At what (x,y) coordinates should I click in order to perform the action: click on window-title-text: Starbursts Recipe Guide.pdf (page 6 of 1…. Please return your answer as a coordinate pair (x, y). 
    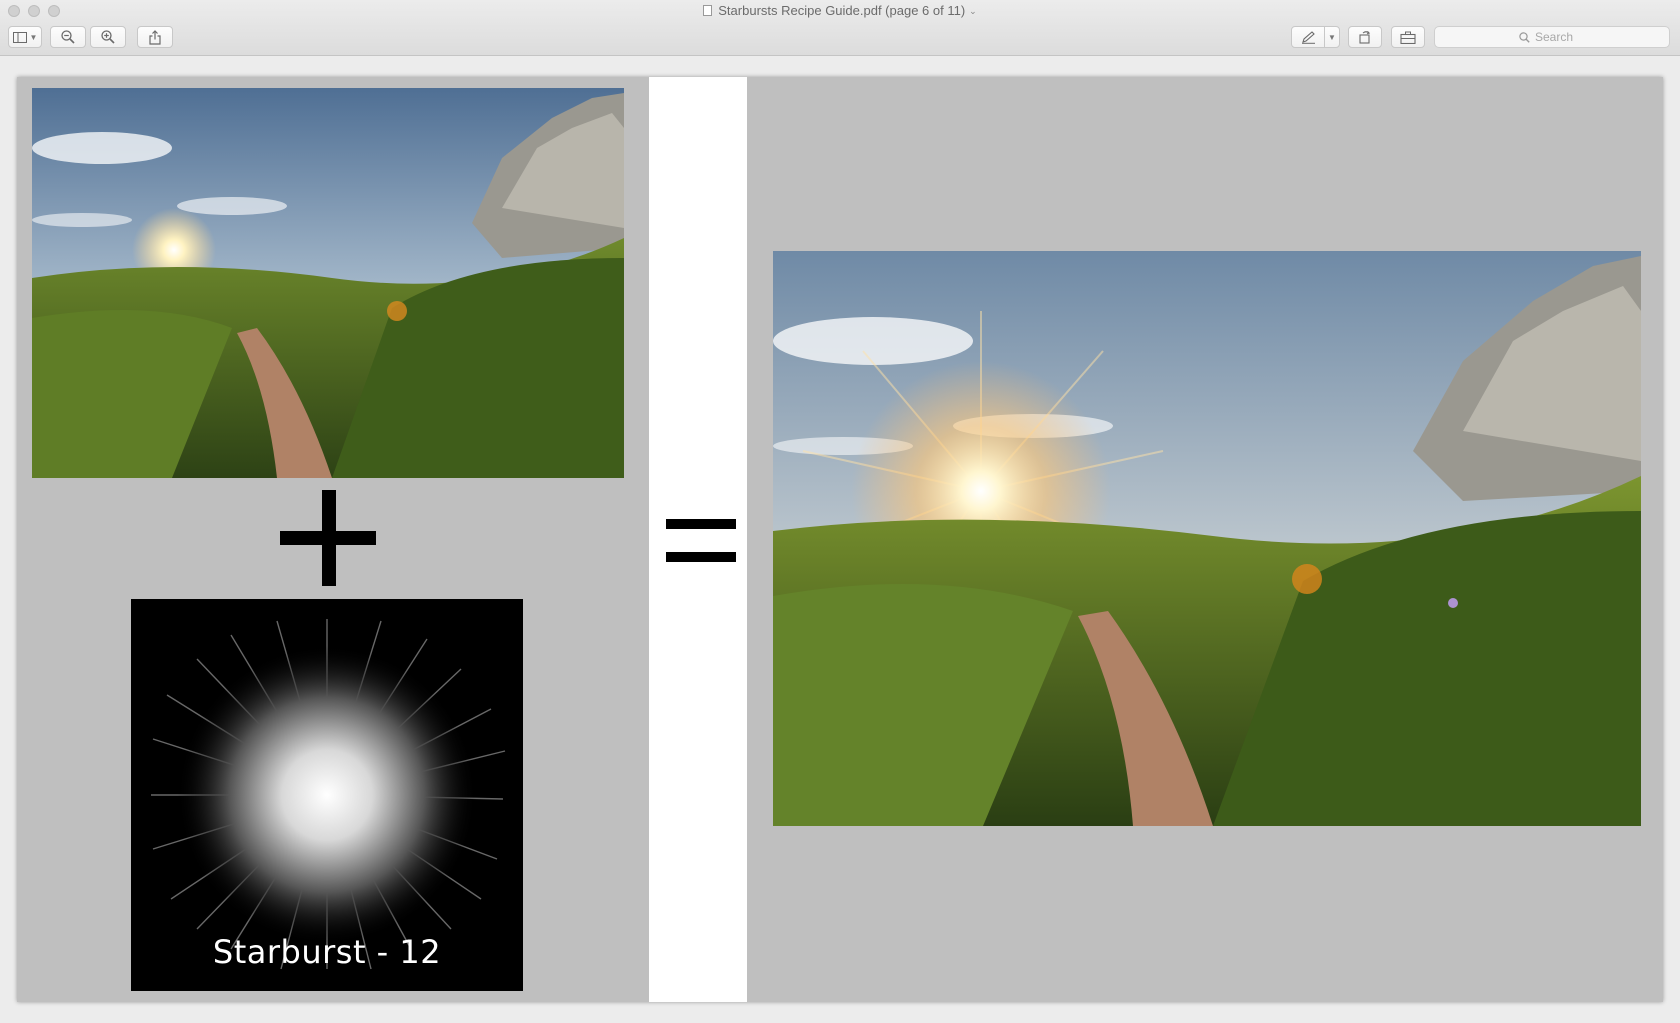
    Looking at the image, I should click on (842, 10).